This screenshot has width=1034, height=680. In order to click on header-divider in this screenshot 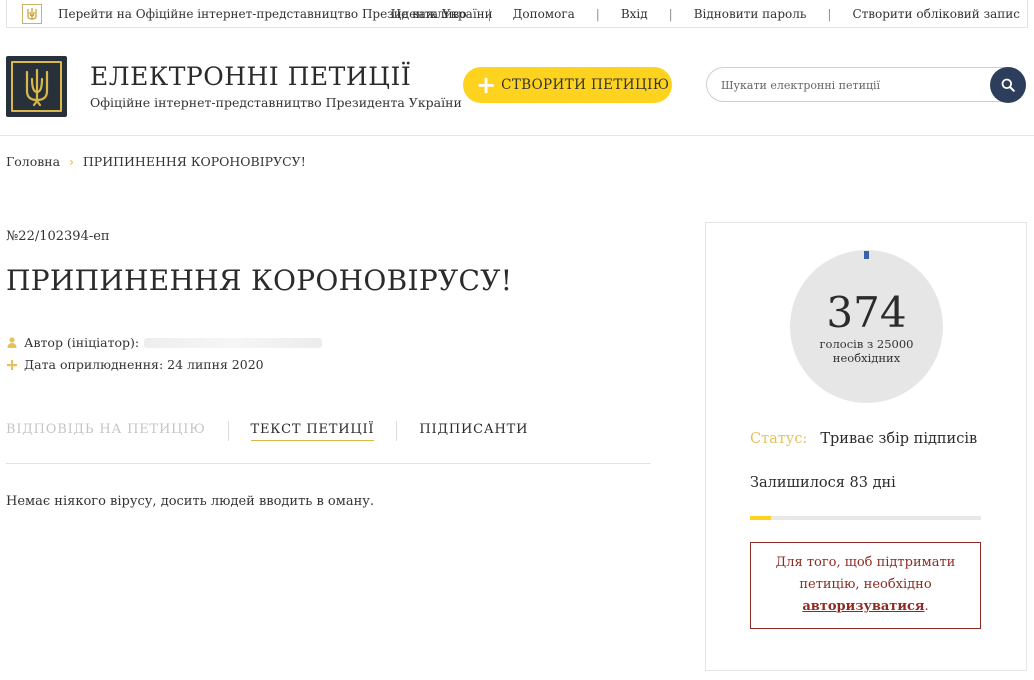, I will do `click(517, 135)`.